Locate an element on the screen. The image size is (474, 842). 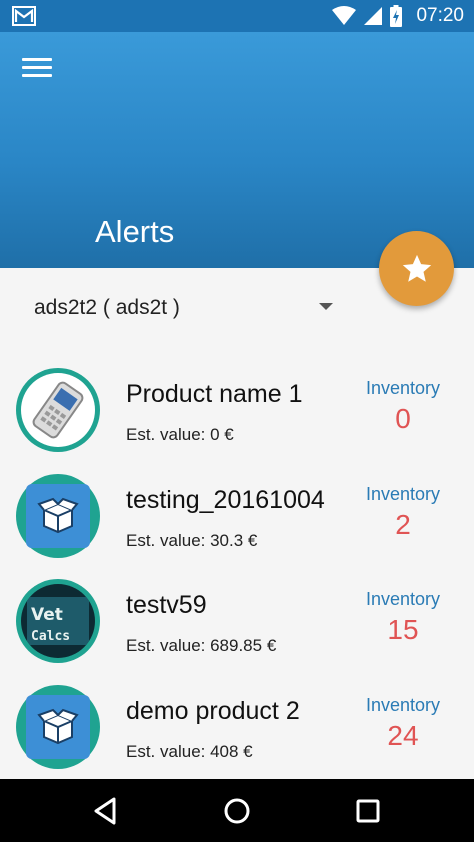
wifi-icon is located at coordinates (344, 15).